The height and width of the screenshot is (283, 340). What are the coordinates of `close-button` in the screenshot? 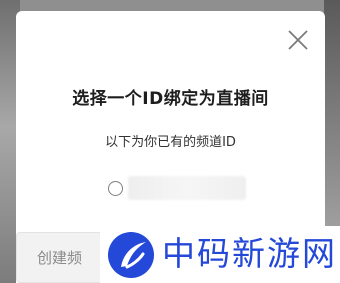 It's located at (298, 40).